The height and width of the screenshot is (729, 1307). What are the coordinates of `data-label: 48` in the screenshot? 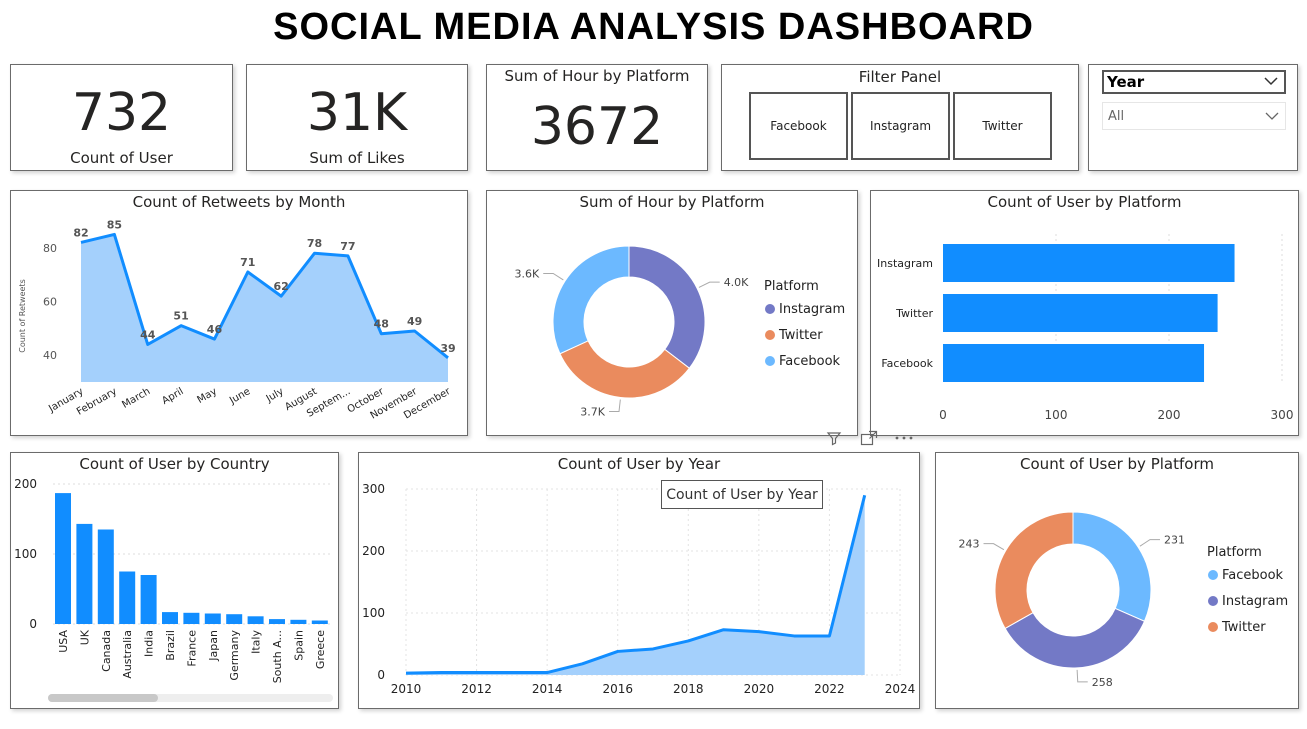 It's located at (381, 324).